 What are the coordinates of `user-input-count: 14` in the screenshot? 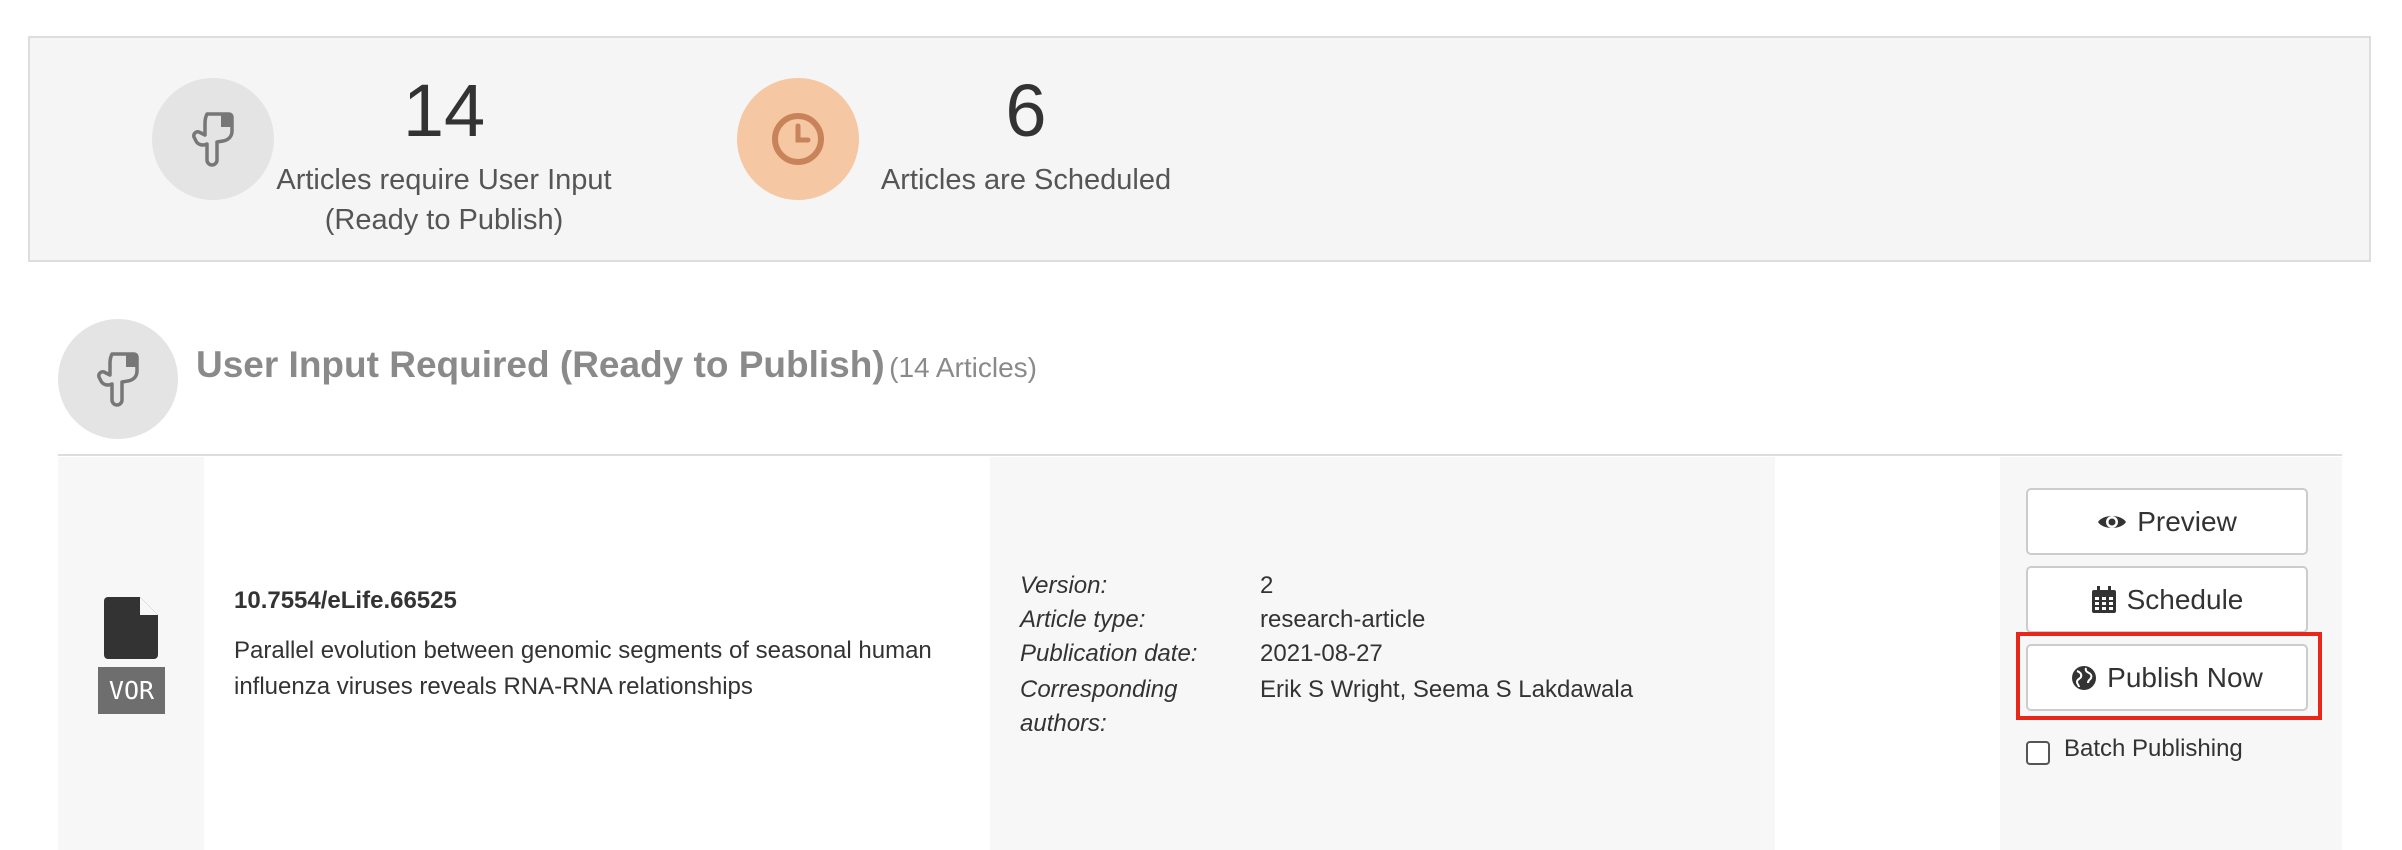 It's located at (444, 110).